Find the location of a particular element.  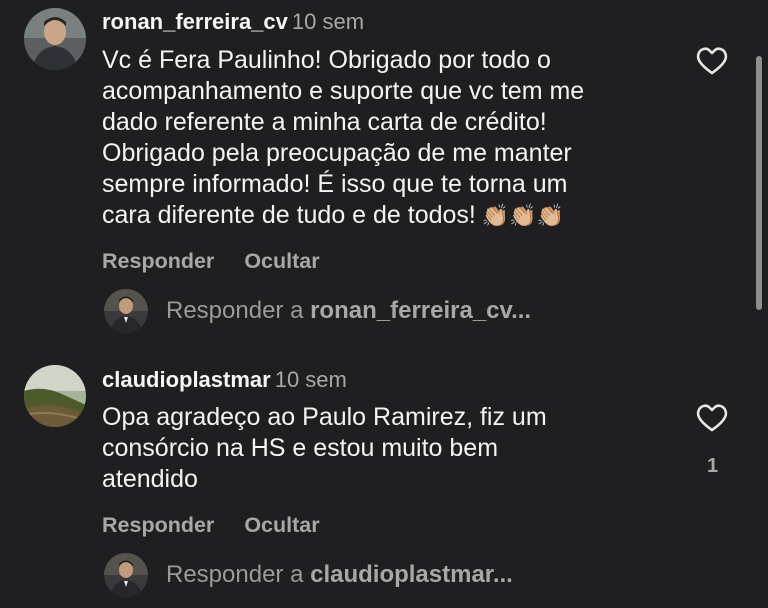

heart-icon is located at coordinates (712, 418).